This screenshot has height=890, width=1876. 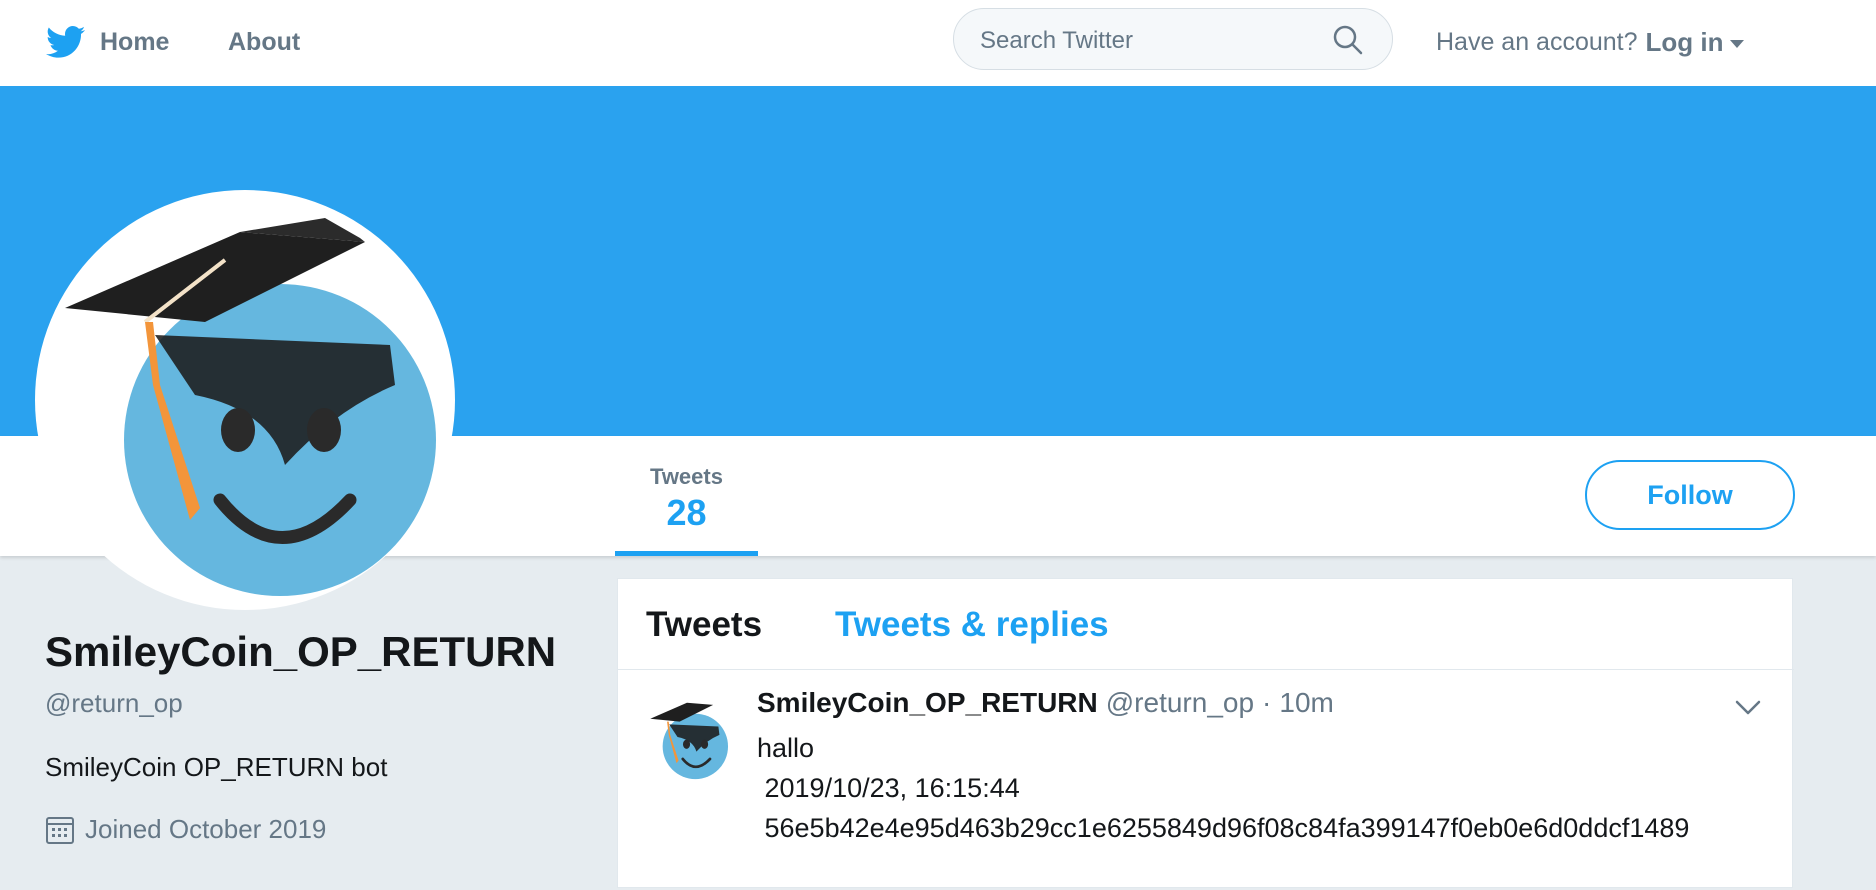 I want to click on top-navigation-bar: Home About Have an account? Log in, so click(x=938, y=43).